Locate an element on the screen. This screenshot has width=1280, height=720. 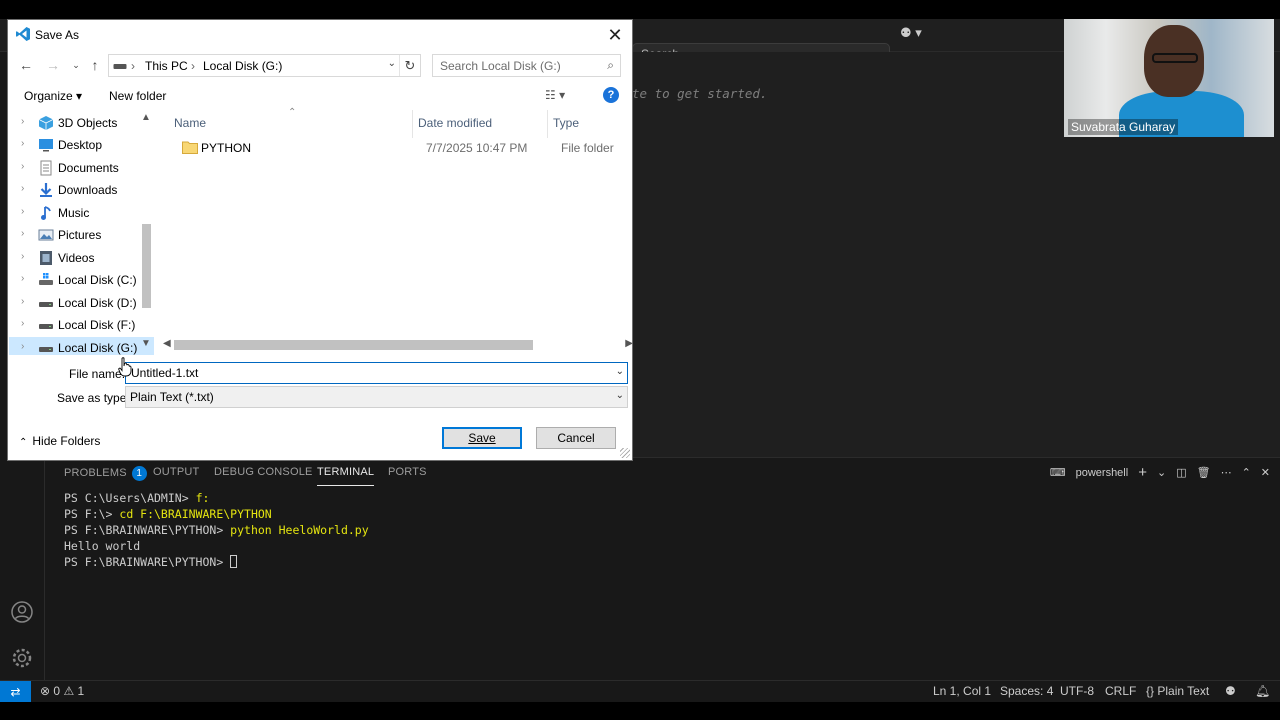
tree-item-music: › Music is located at coordinates (81, 213).